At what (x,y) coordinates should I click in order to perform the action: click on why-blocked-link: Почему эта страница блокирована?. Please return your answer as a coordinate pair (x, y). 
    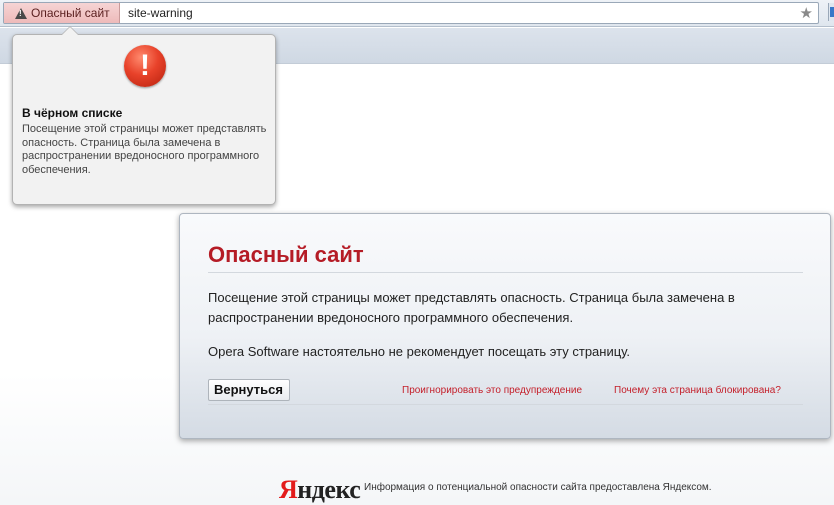
    Looking at the image, I should click on (697, 390).